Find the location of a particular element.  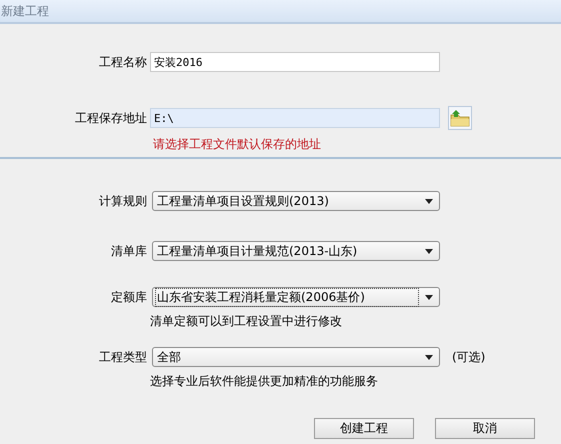

folder-icon is located at coordinates (460, 118).